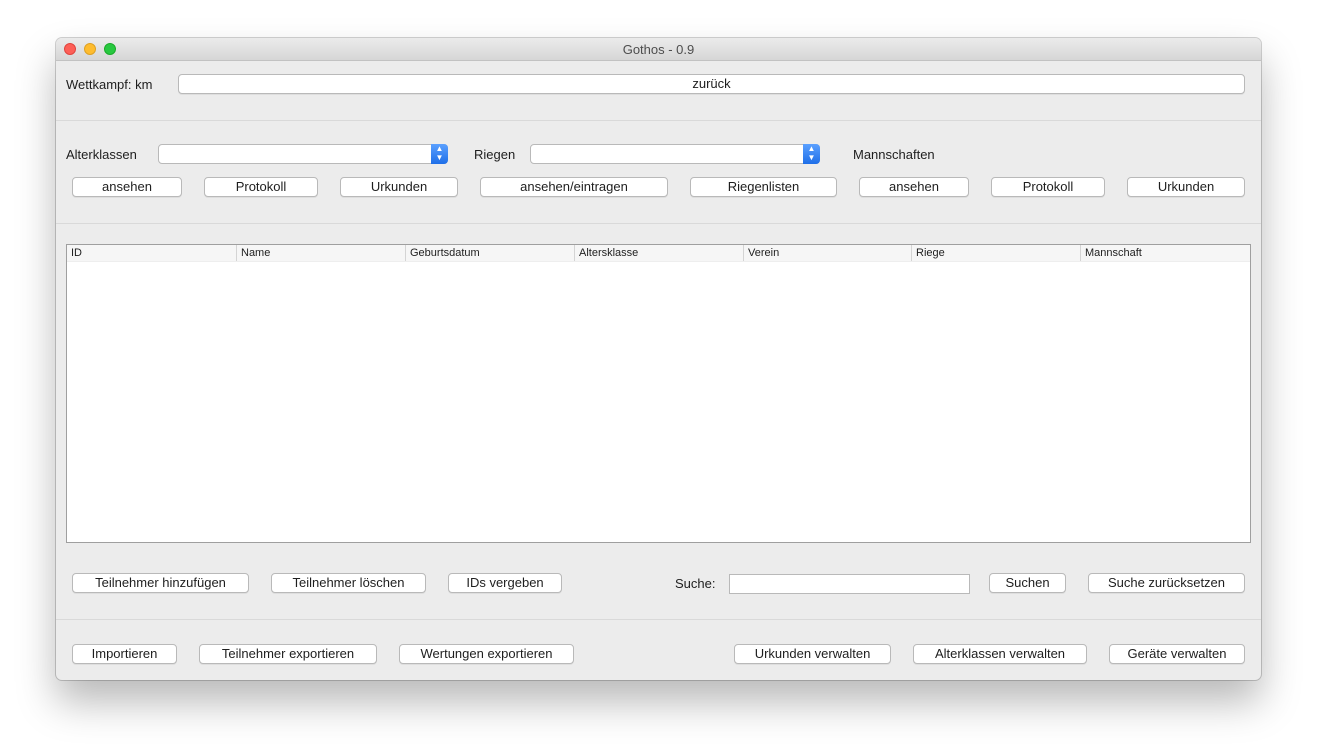 The height and width of the screenshot is (754, 1317). Describe the element at coordinates (101, 154) in the screenshot. I see `alterklassen-label: Alterklassen` at that location.